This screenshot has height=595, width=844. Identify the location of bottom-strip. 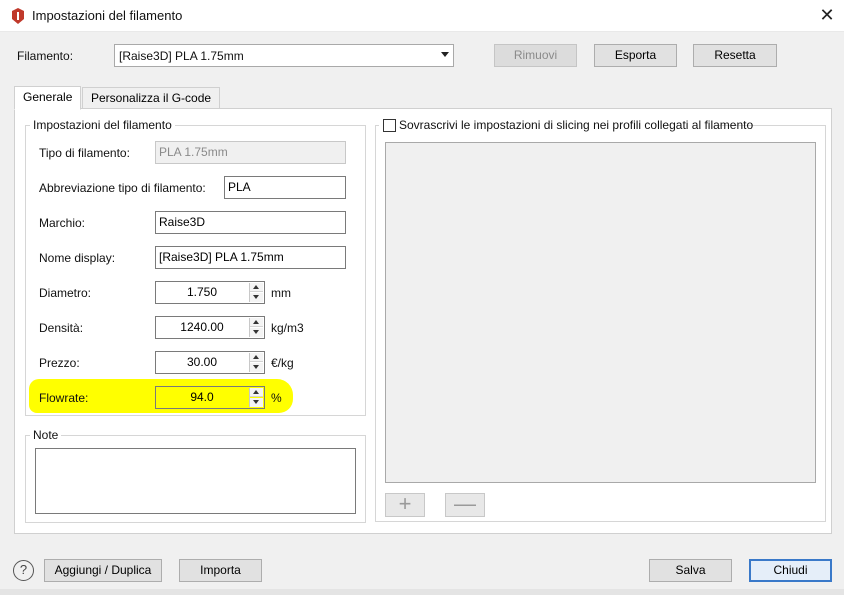
(422, 592).